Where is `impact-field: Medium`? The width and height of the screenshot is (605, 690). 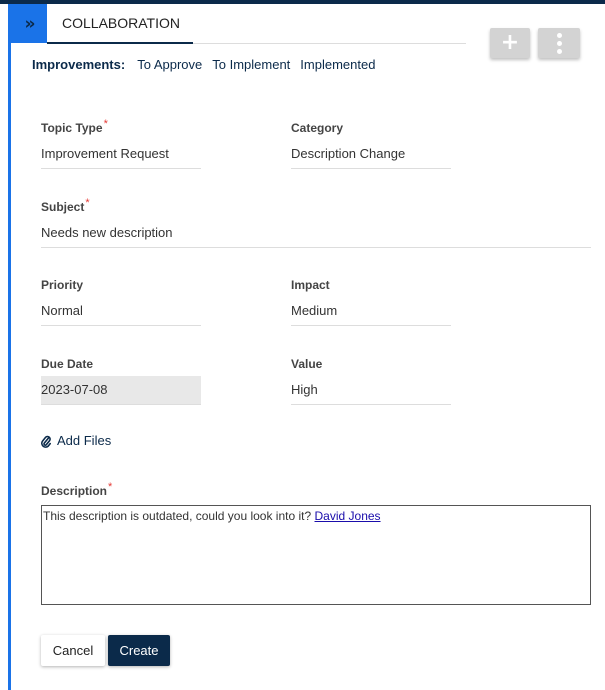 impact-field: Medium is located at coordinates (371, 311).